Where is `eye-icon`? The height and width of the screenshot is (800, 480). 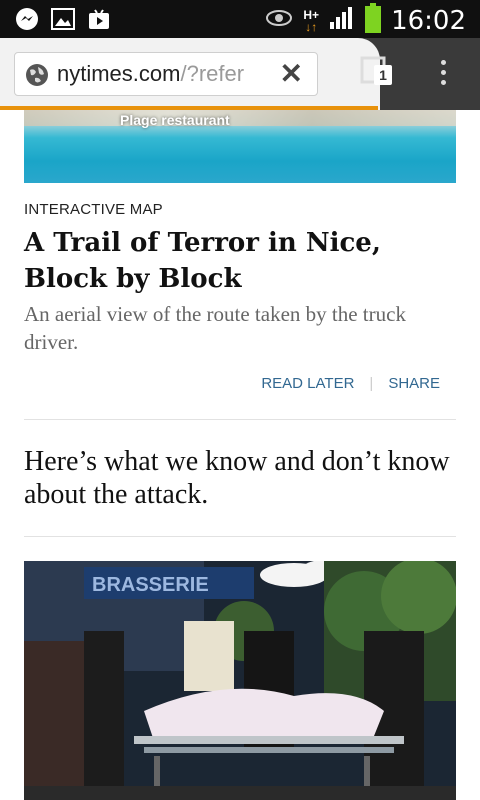
eye-icon is located at coordinates (279, 20).